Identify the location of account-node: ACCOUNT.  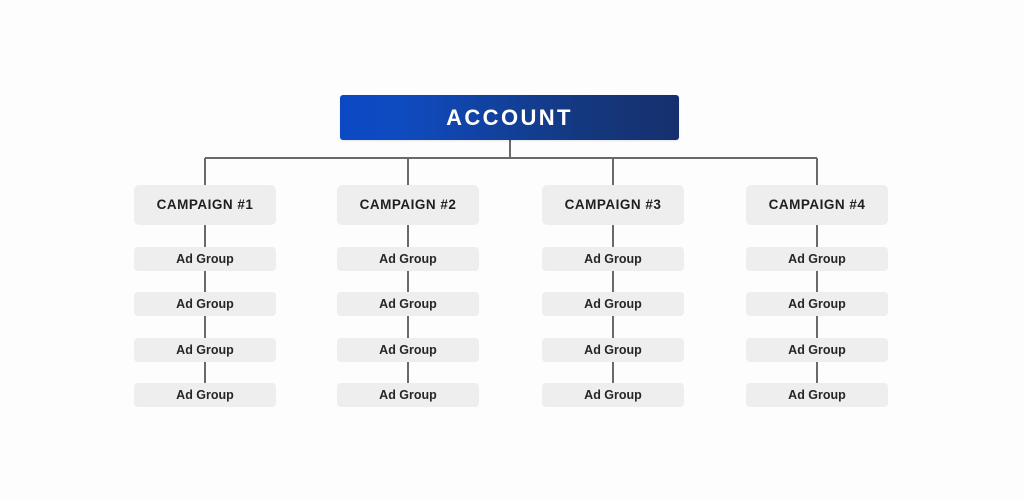
(509, 117).